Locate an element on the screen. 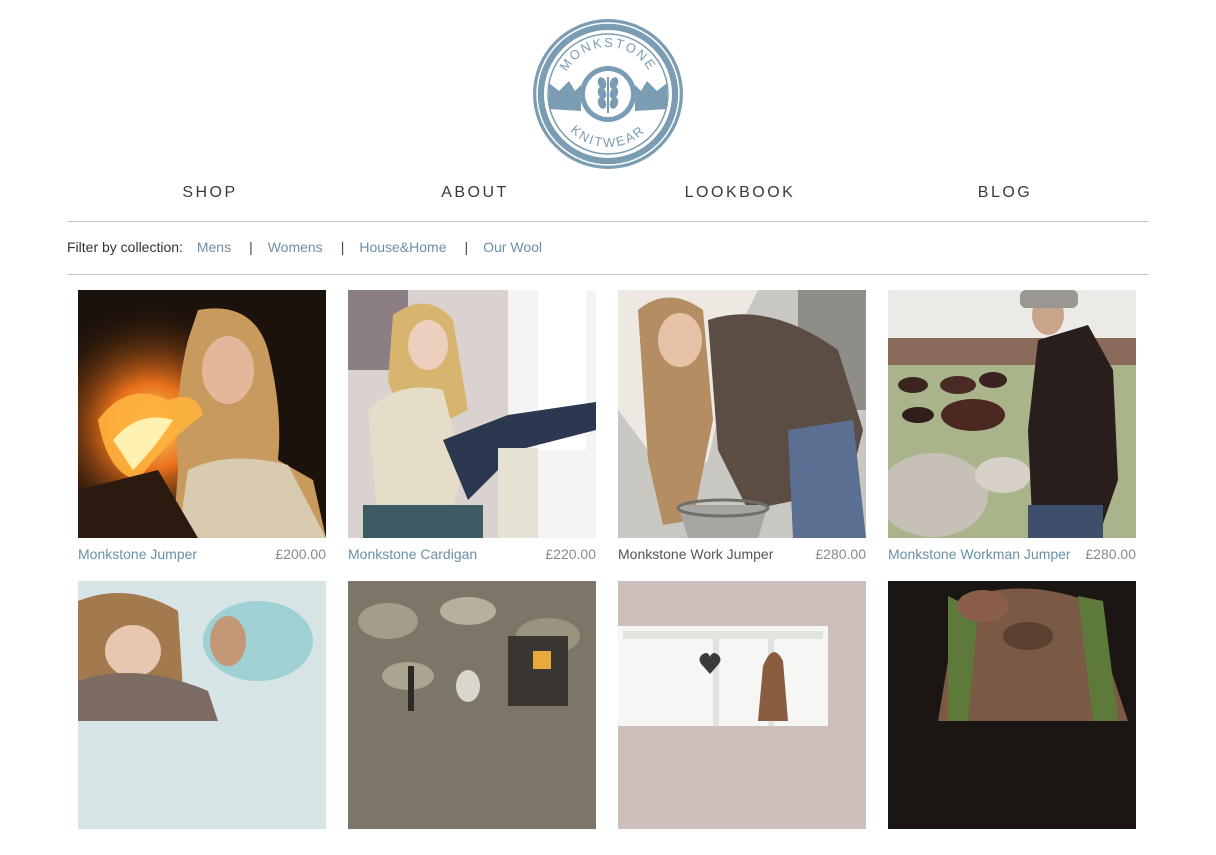  product-price: £200.00 is located at coordinates (299, 554).